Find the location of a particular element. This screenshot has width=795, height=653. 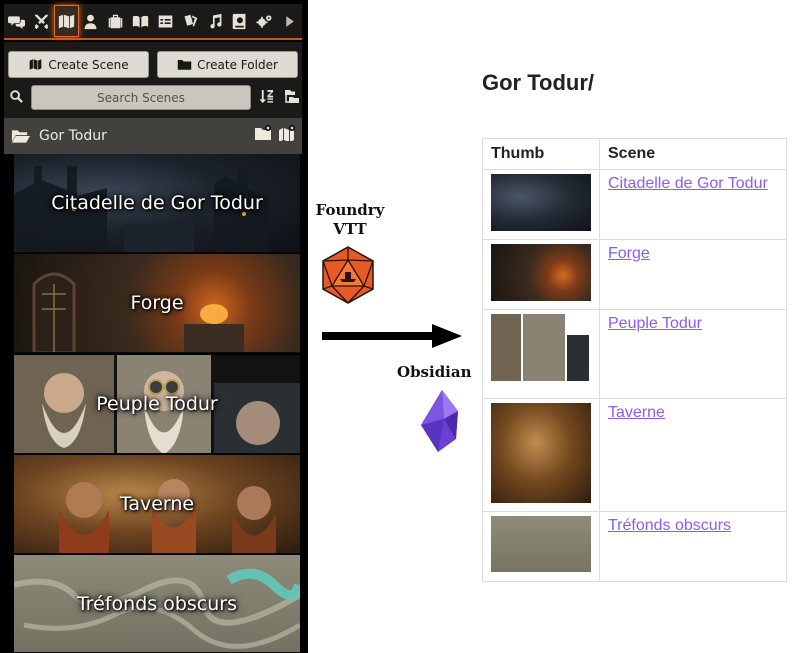

create-scene-button: Create Scene is located at coordinates (78, 64).